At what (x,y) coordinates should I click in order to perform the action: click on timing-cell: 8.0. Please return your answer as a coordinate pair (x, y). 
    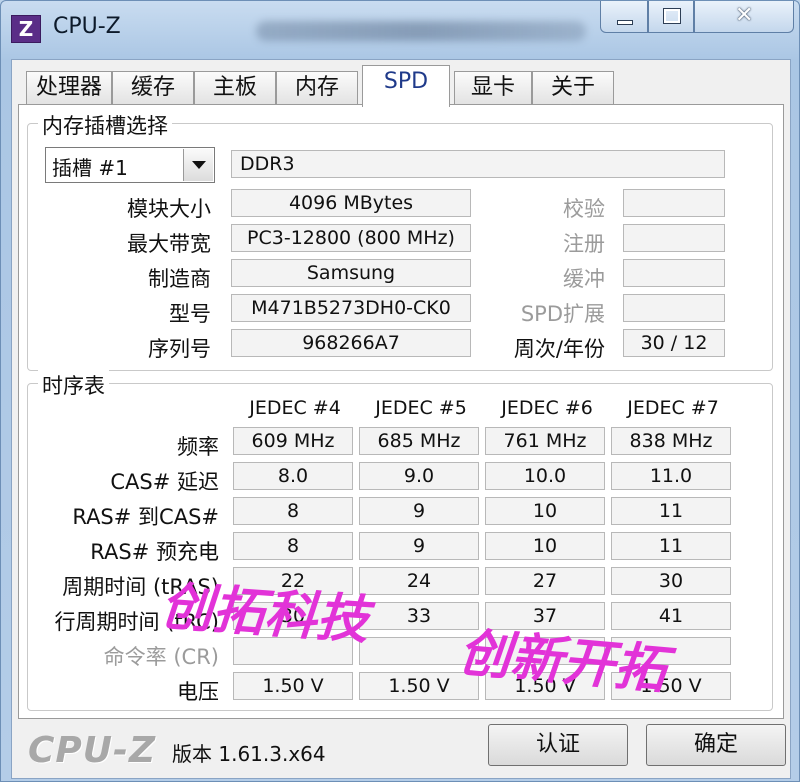
    Looking at the image, I should click on (293, 476).